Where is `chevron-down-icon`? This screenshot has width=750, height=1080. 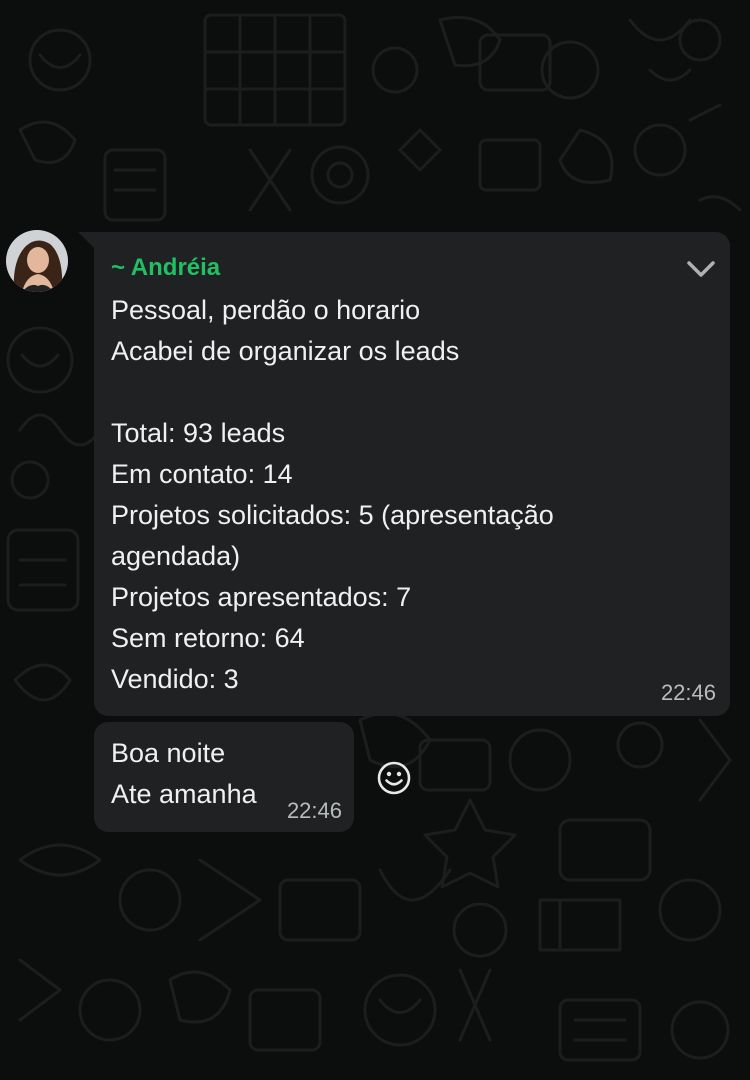
chevron-down-icon is located at coordinates (701, 269).